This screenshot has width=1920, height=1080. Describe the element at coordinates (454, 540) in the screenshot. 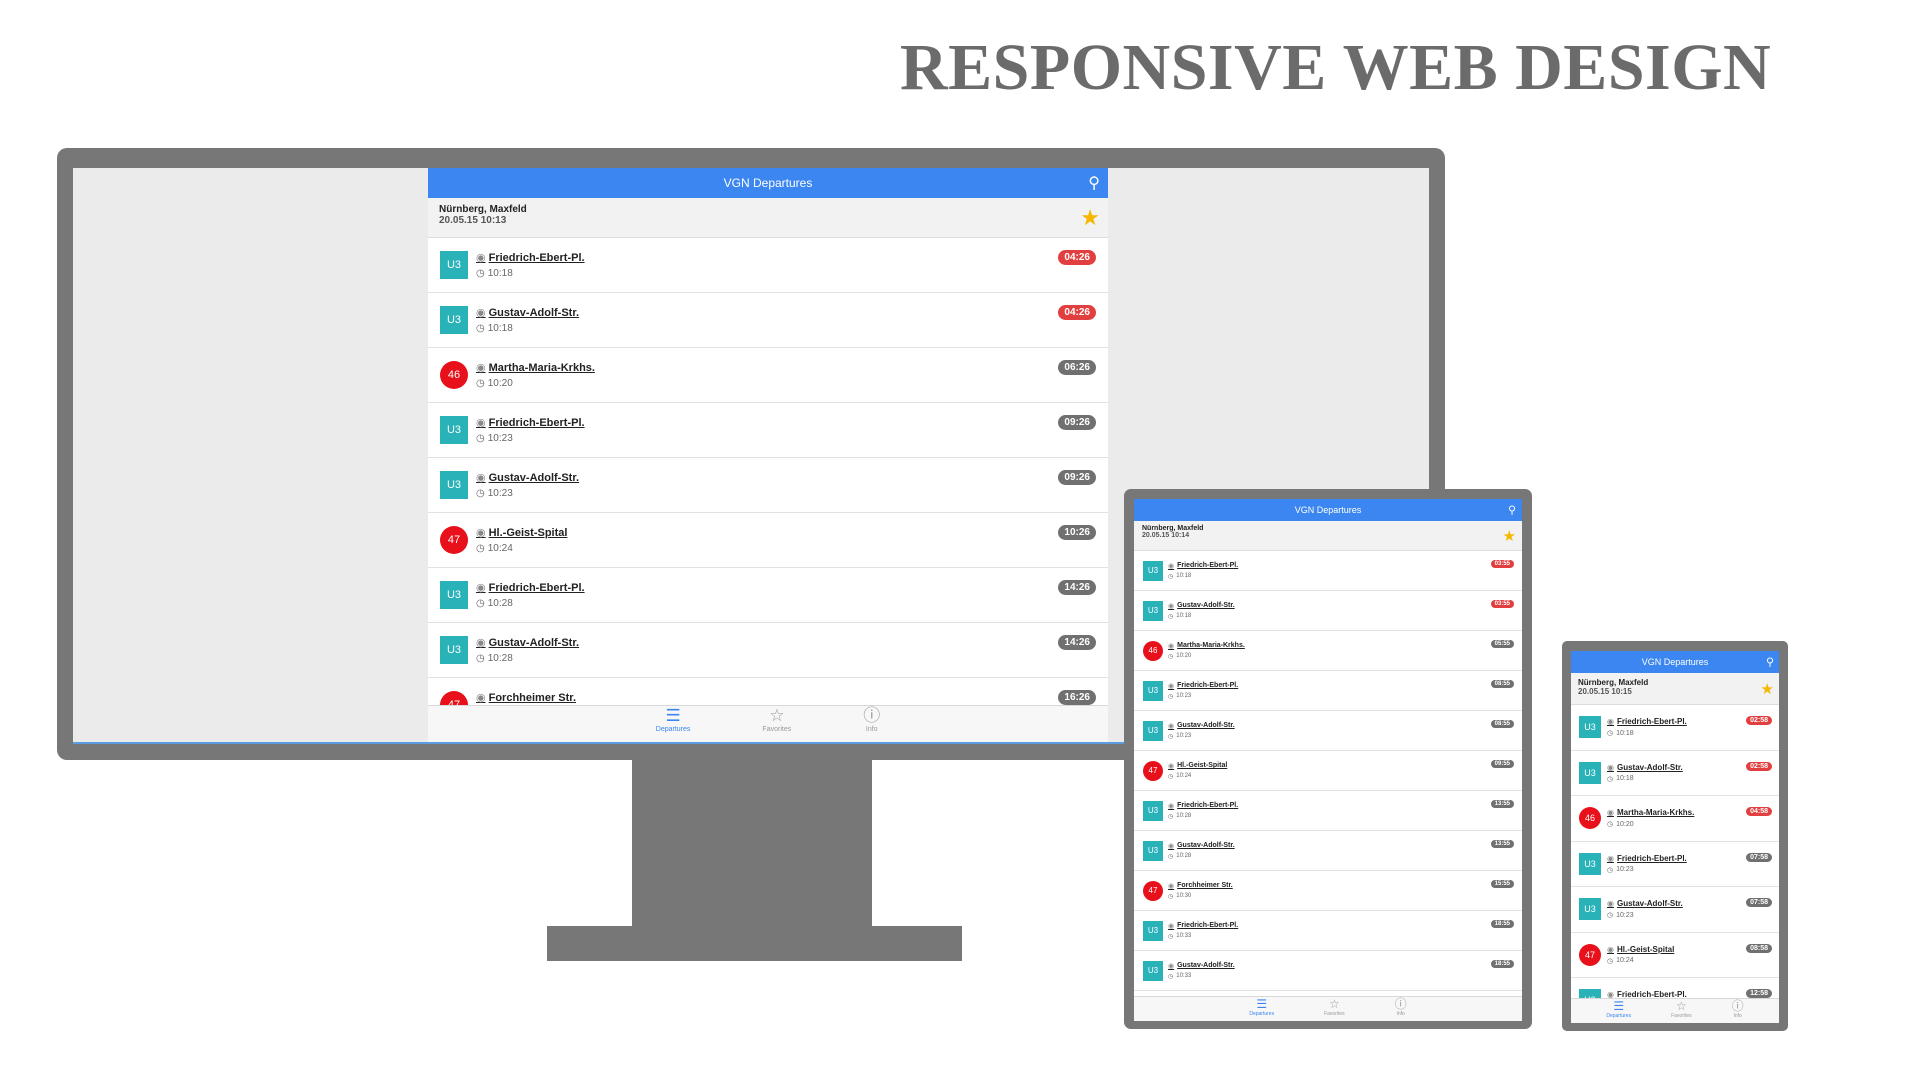

I see `line-badge: 47` at that location.